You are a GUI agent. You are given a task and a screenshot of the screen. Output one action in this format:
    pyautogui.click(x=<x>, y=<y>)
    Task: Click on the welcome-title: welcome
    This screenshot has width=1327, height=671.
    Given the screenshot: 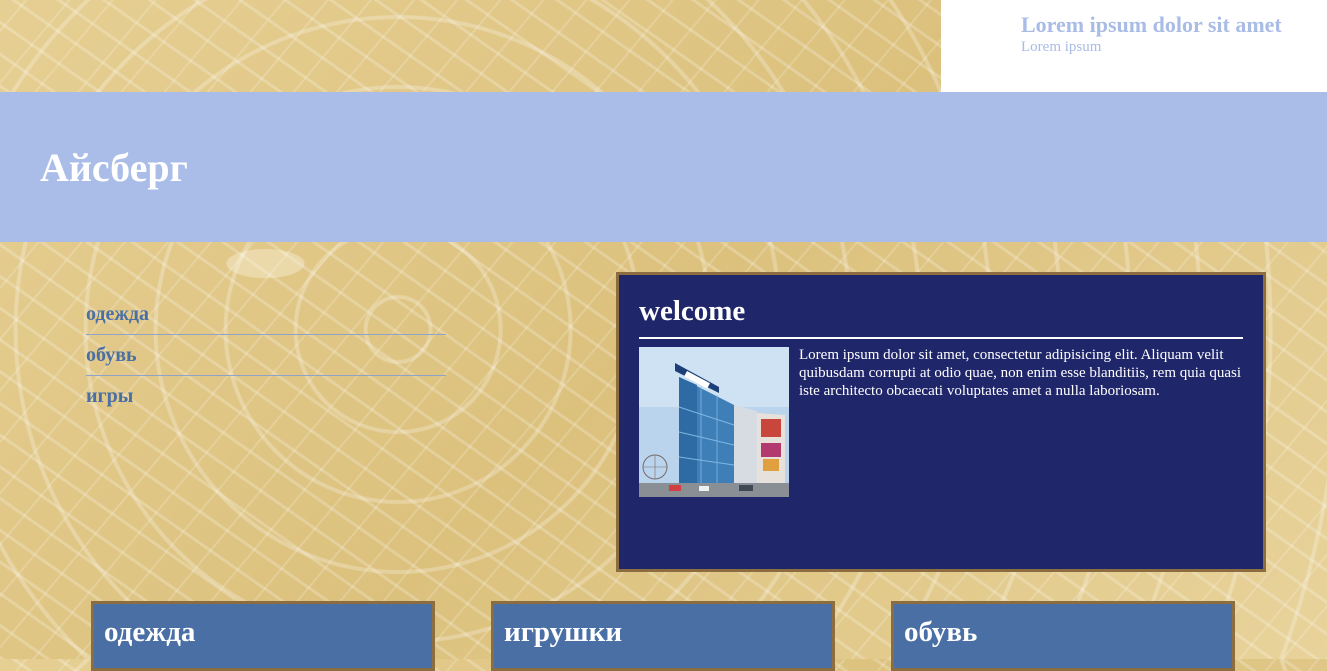 What is the action you would take?
    pyautogui.click(x=692, y=311)
    